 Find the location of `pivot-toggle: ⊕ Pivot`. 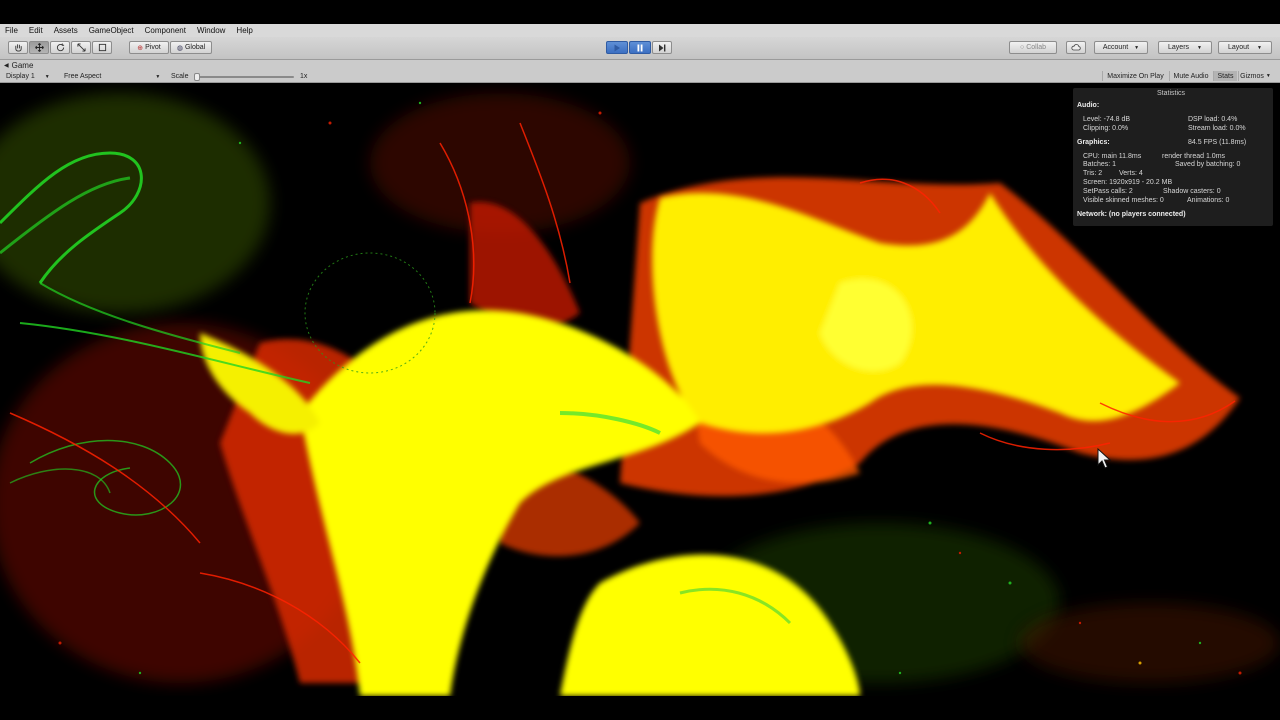

pivot-toggle: ⊕ Pivot is located at coordinates (149, 47).